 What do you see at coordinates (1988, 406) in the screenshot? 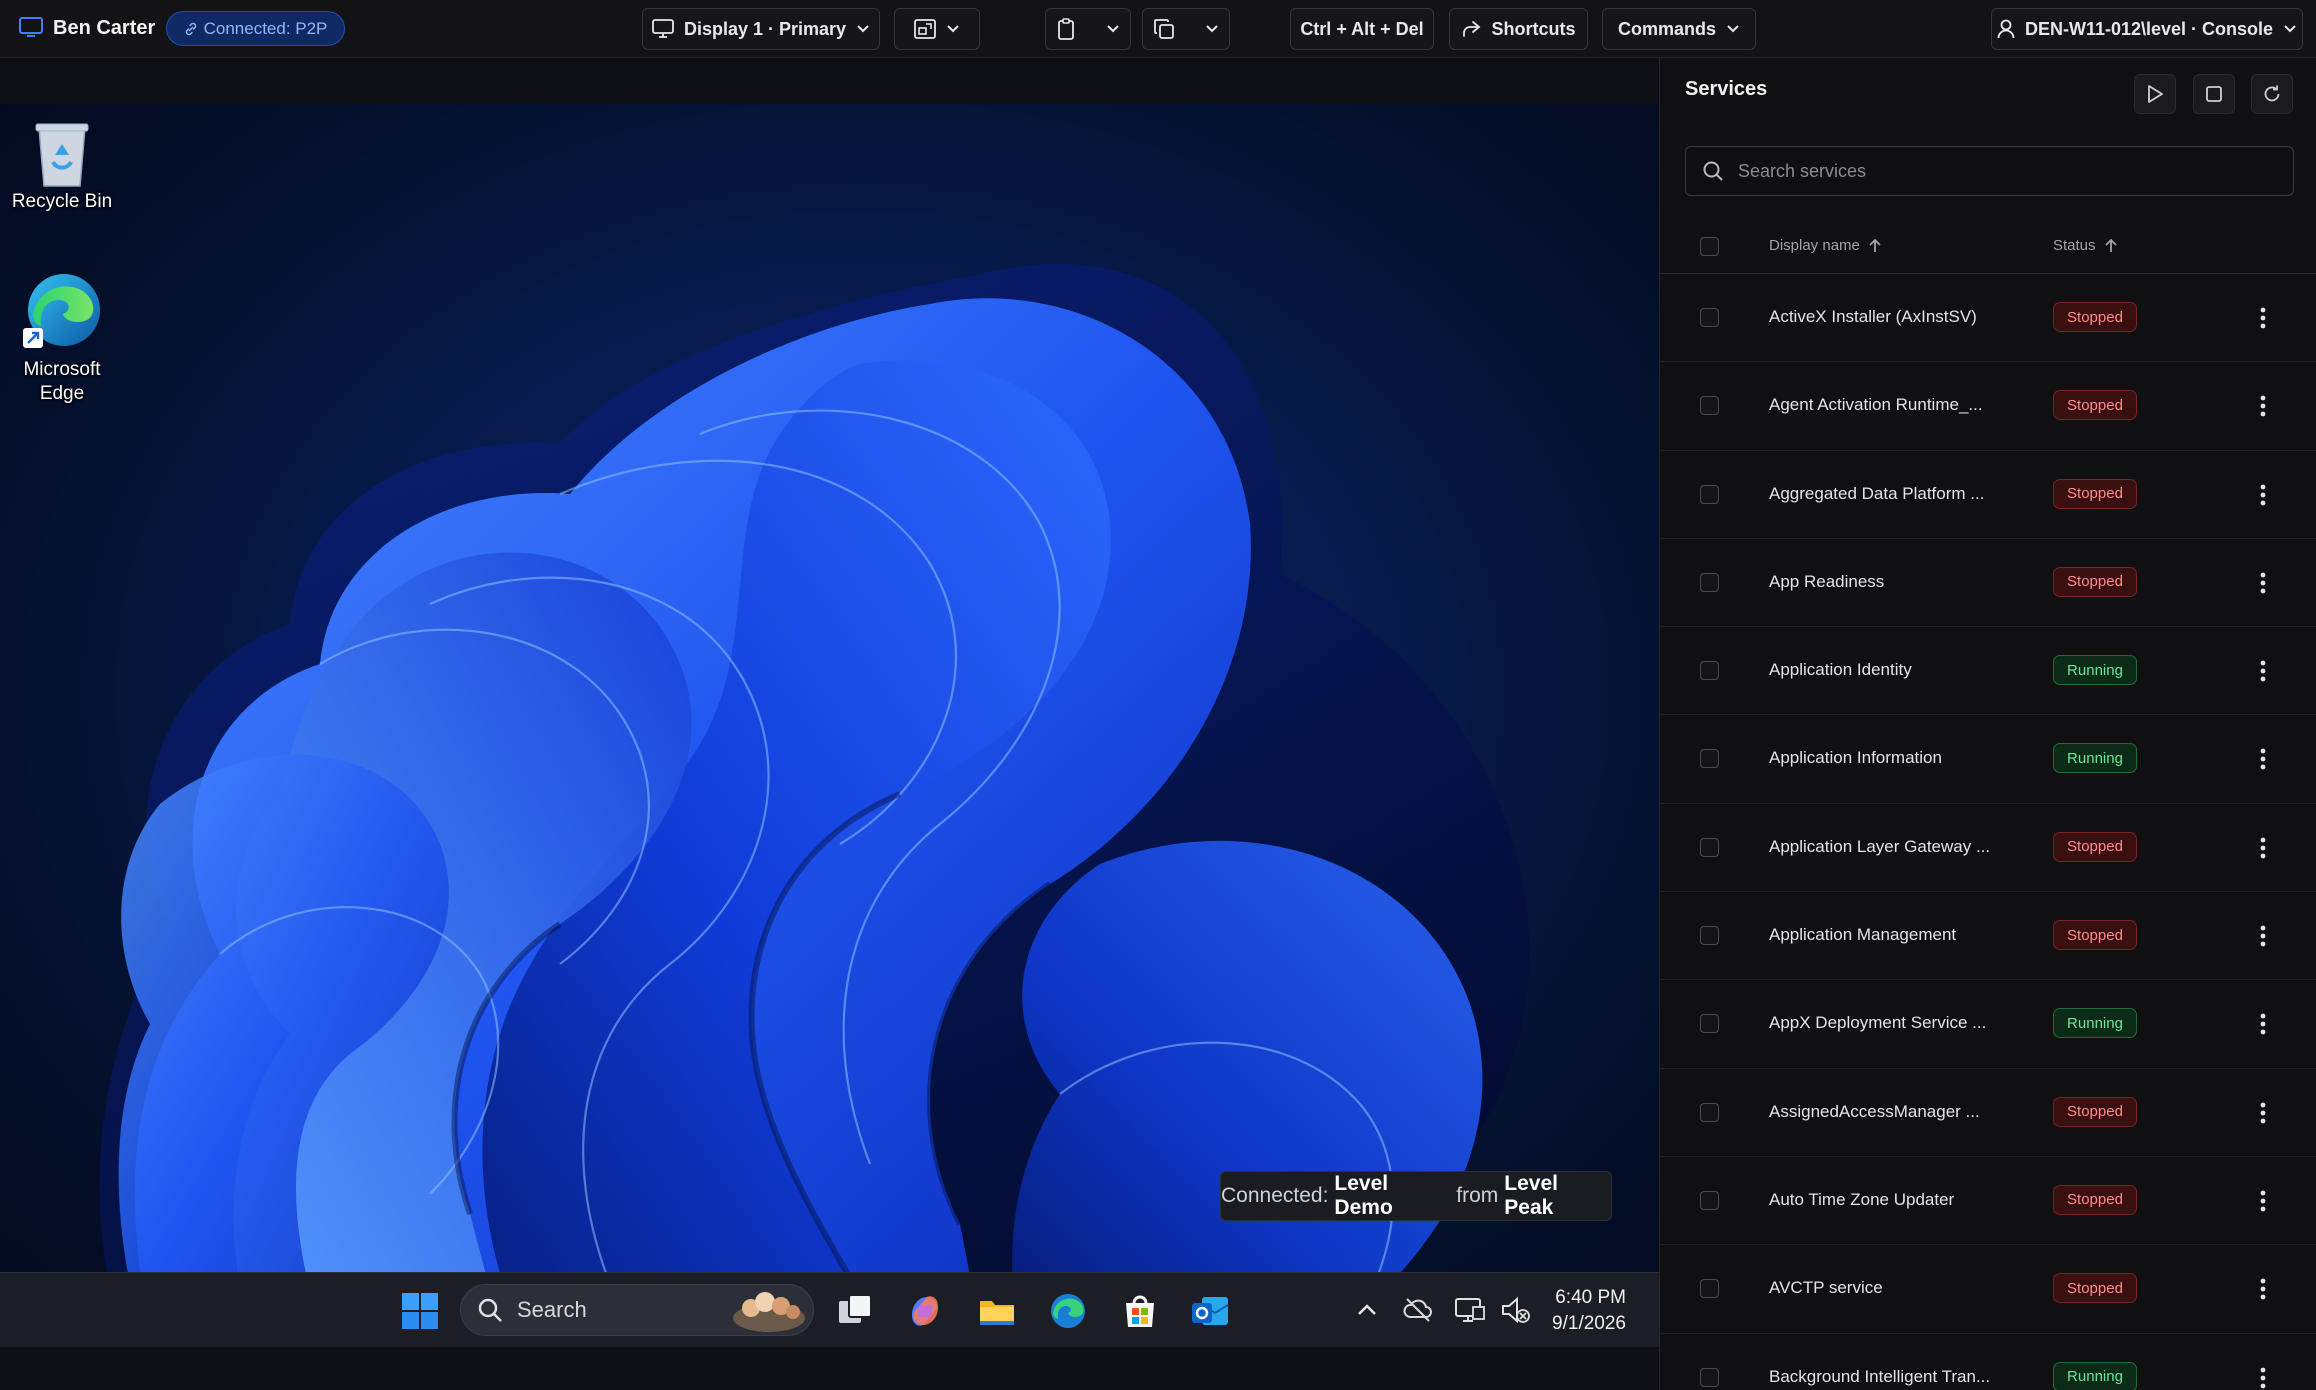
I see `table-row: Agent Activation Runtime_... Stopped` at bounding box center [1988, 406].